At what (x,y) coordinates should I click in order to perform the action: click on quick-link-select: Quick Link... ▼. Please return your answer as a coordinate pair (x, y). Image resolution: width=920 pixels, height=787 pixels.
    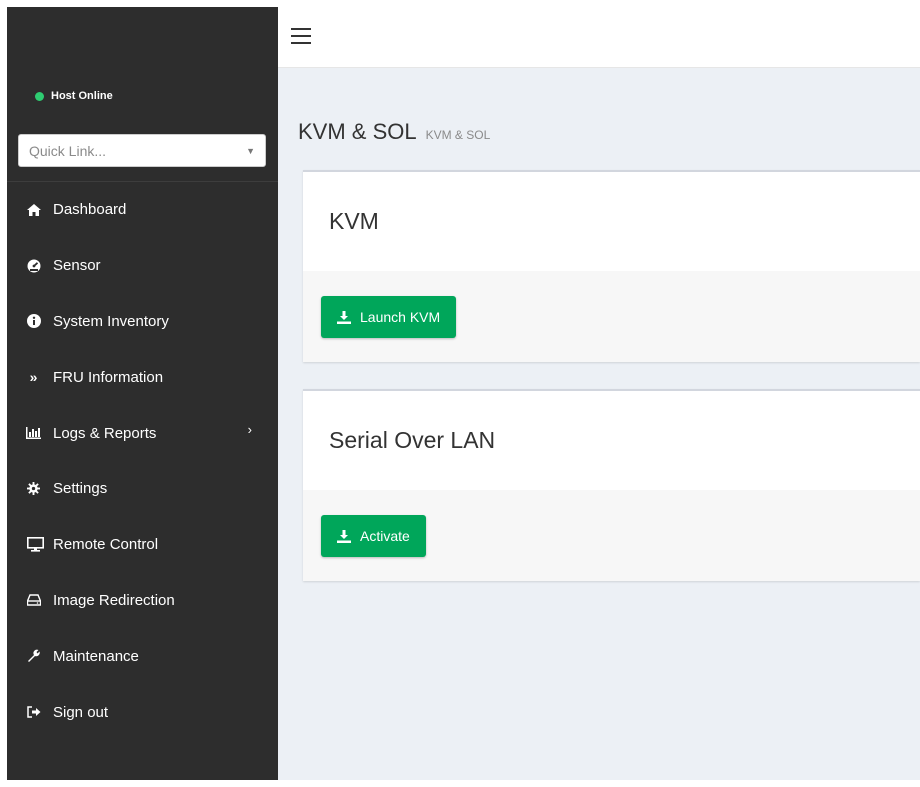
    Looking at the image, I should click on (142, 150).